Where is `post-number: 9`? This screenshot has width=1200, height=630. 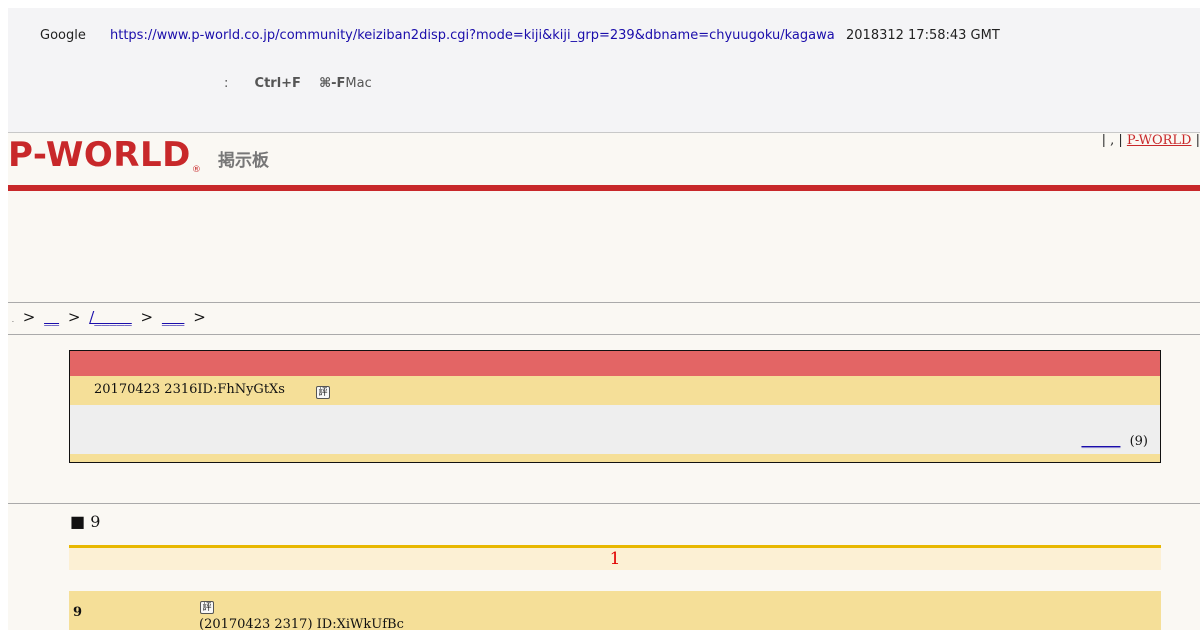 post-number: 9 is located at coordinates (78, 612).